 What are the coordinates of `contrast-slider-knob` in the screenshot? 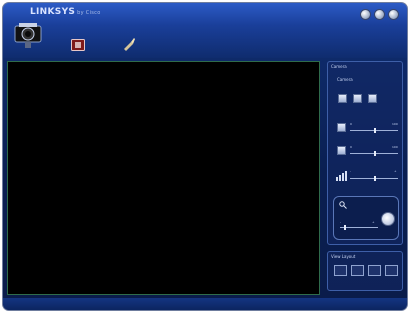 It's located at (375, 153).